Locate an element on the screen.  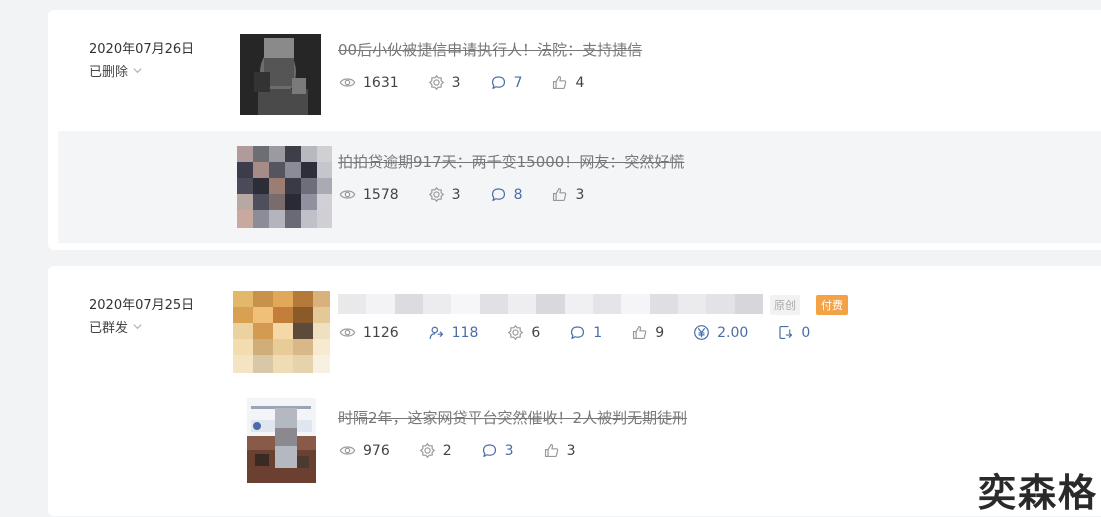
likes-stat: 4 is located at coordinates (567, 82).